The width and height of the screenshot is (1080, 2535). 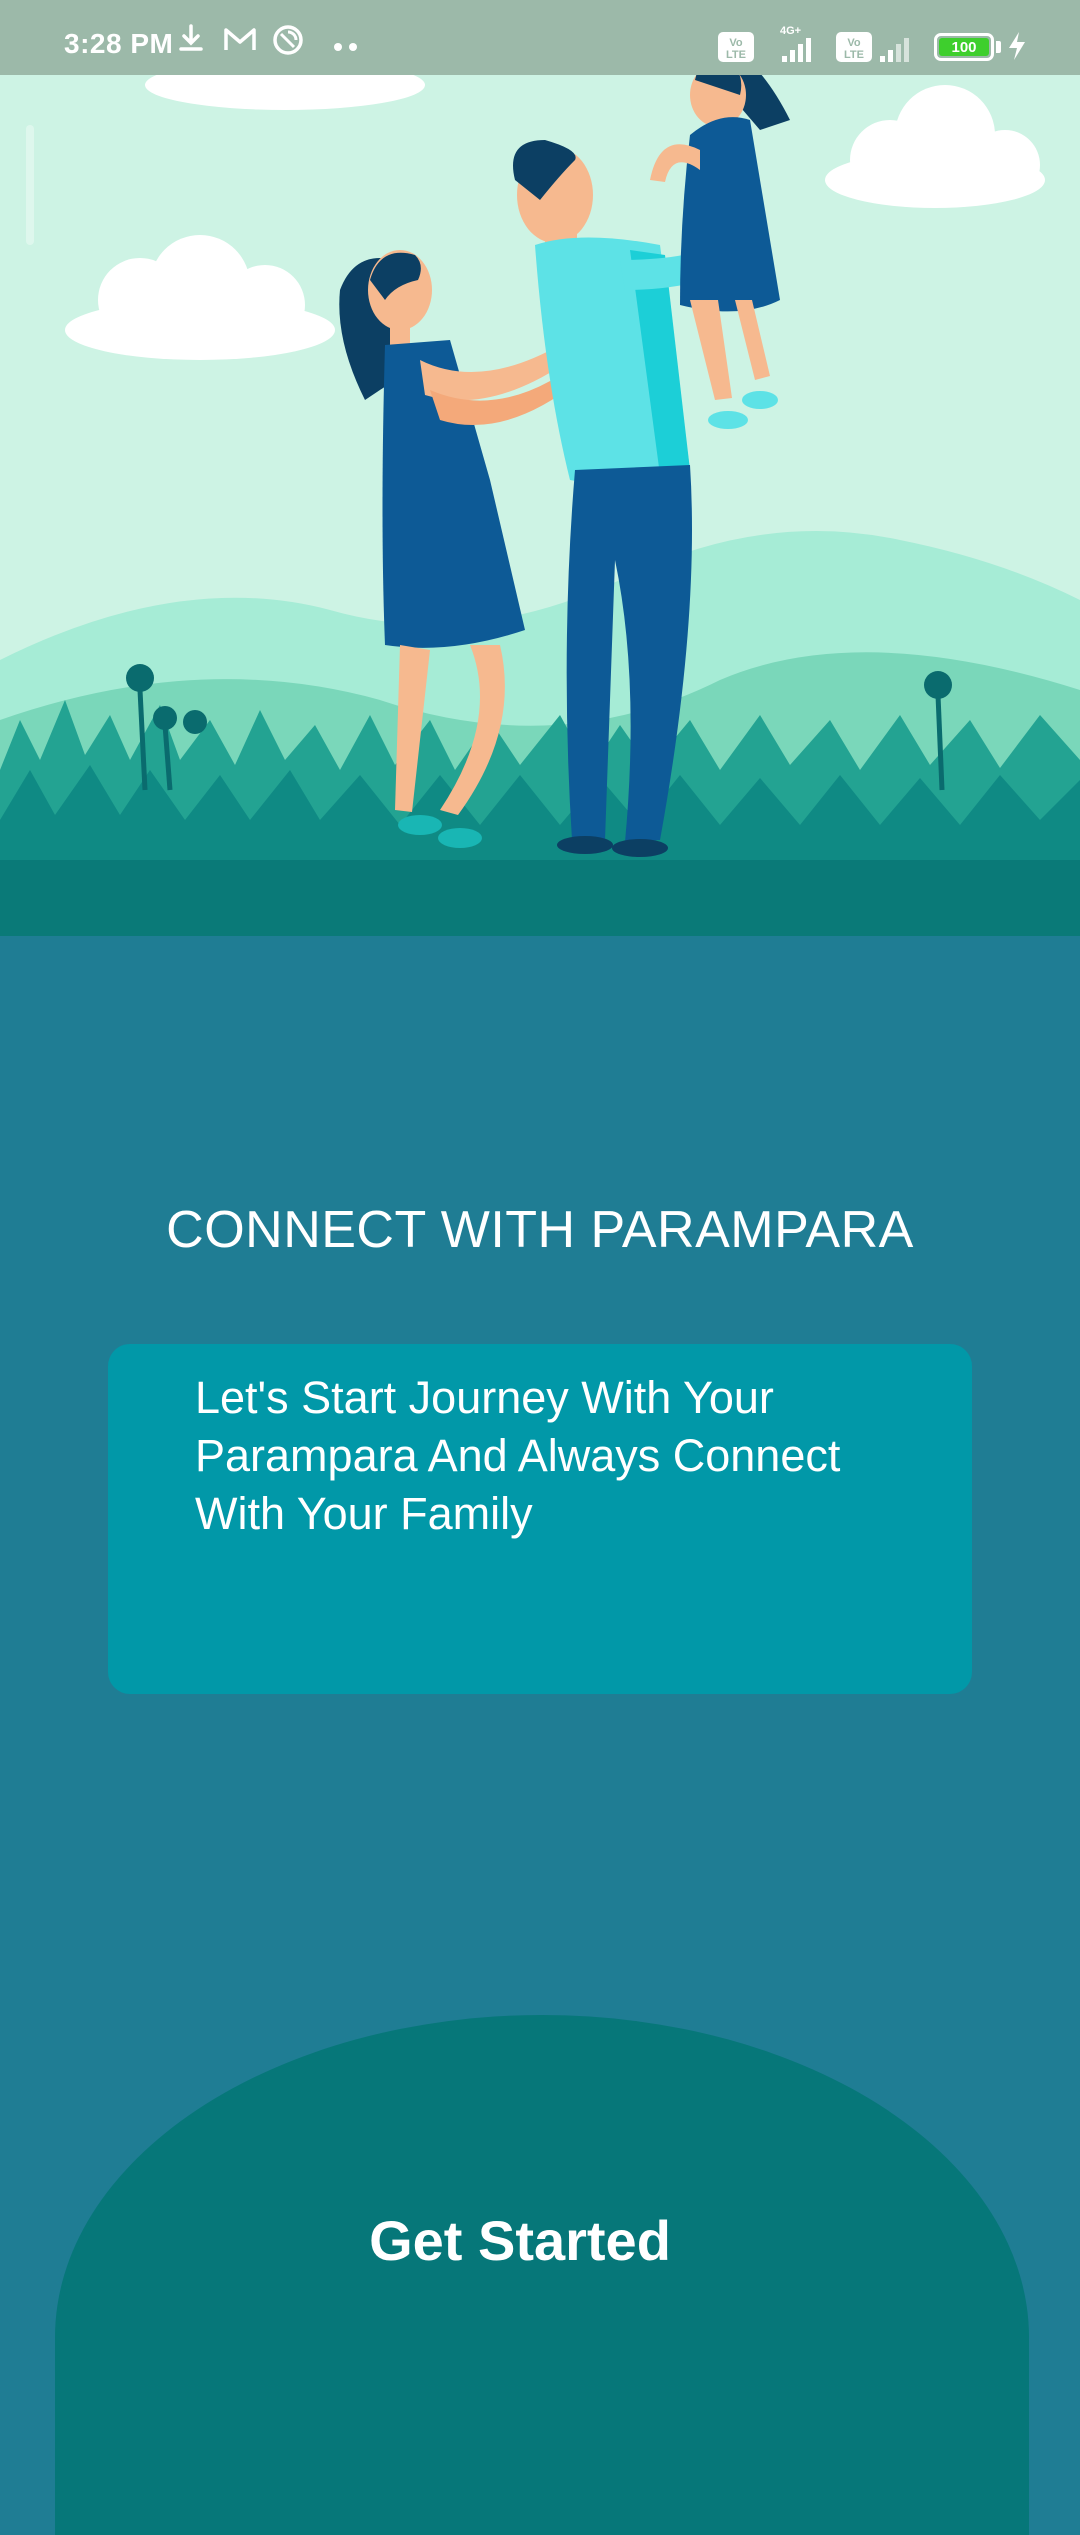 I want to click on cloud-right, so click(x=935, y=146).